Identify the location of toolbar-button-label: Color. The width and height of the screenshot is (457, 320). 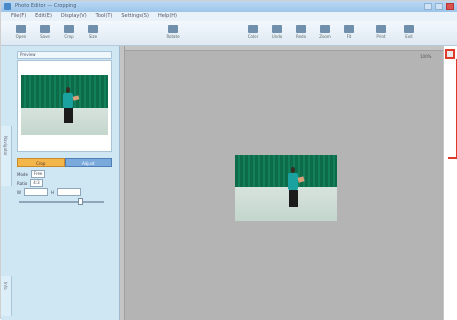
(253, 36).